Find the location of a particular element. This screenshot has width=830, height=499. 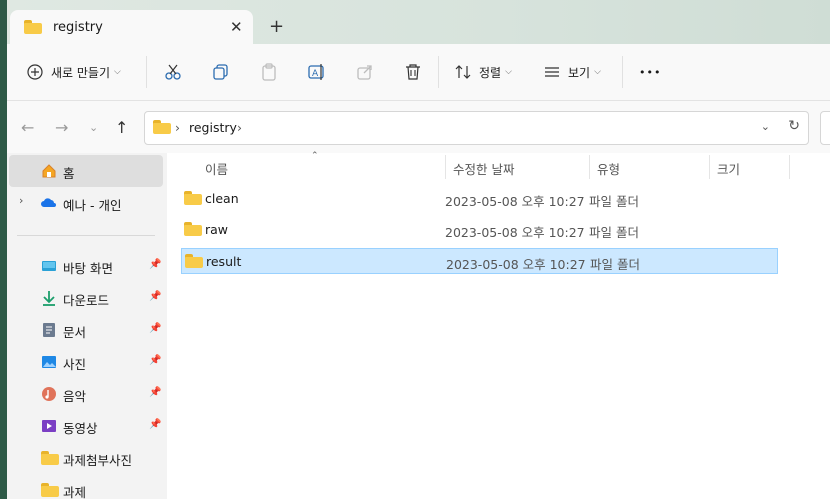

recent-locations-chevron-icon: ⌄ is located at coordinates (93, 127).